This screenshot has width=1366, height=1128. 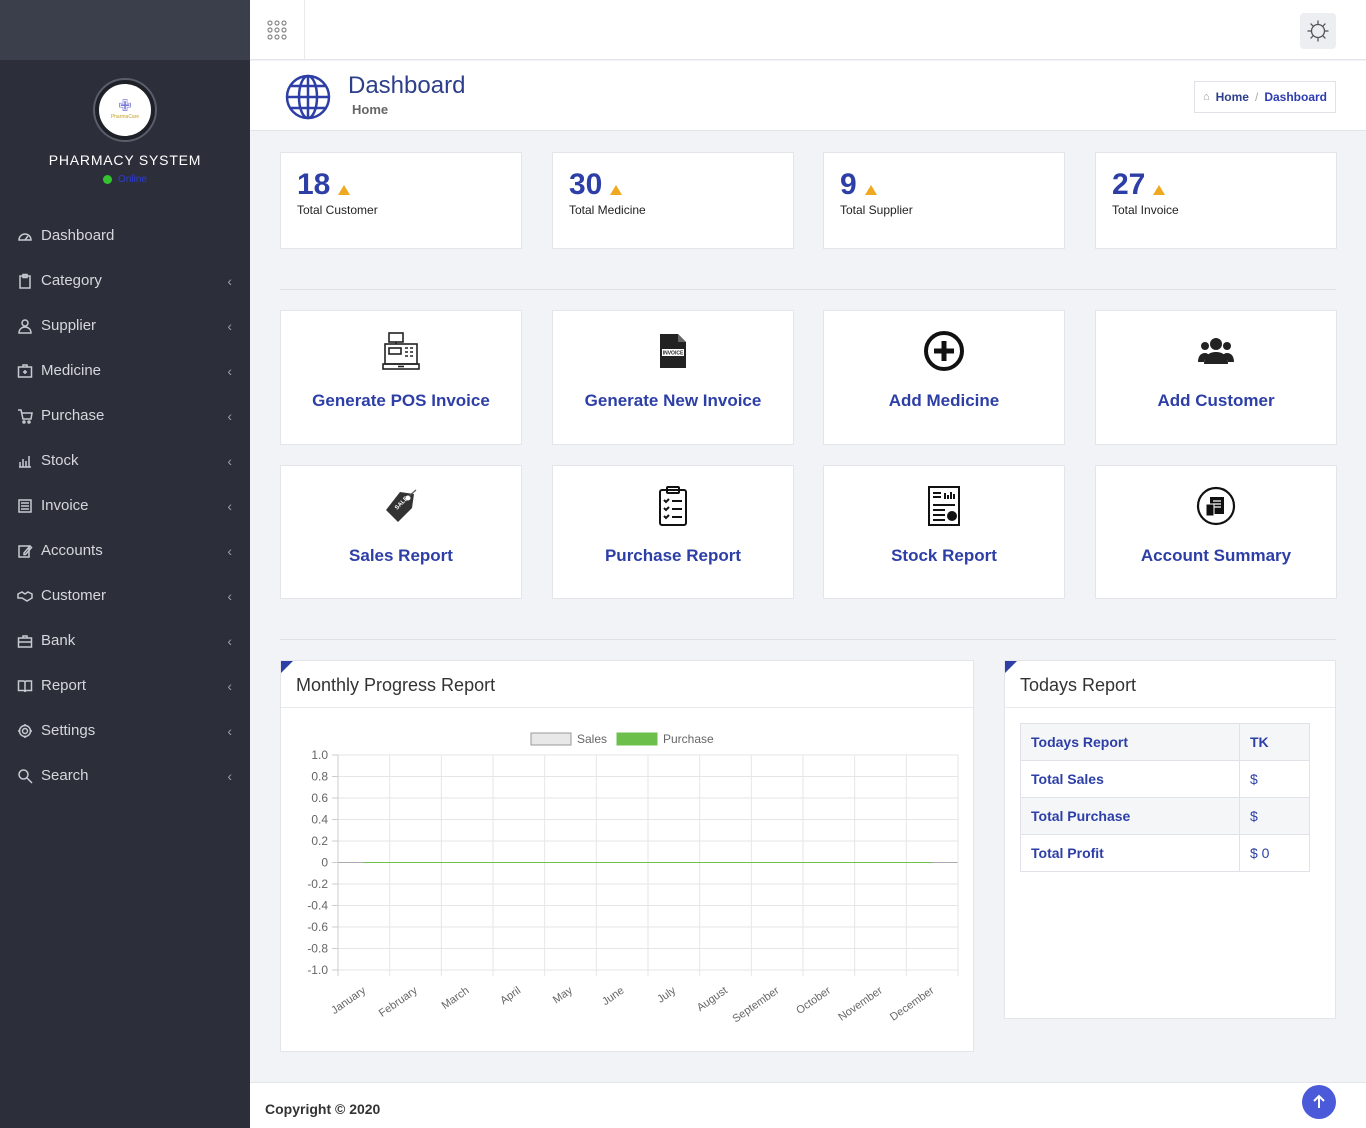 I want to click on status-text: Online, so click(x=132, y=179).